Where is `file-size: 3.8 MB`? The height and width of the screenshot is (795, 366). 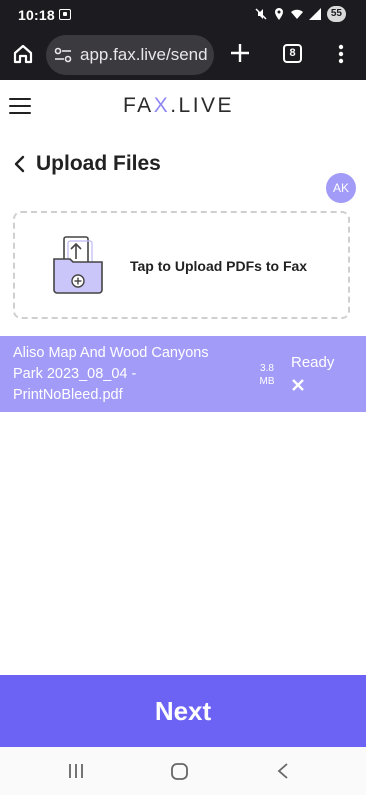
file-size: 3.8 MB is located at coordinates (267, 375).